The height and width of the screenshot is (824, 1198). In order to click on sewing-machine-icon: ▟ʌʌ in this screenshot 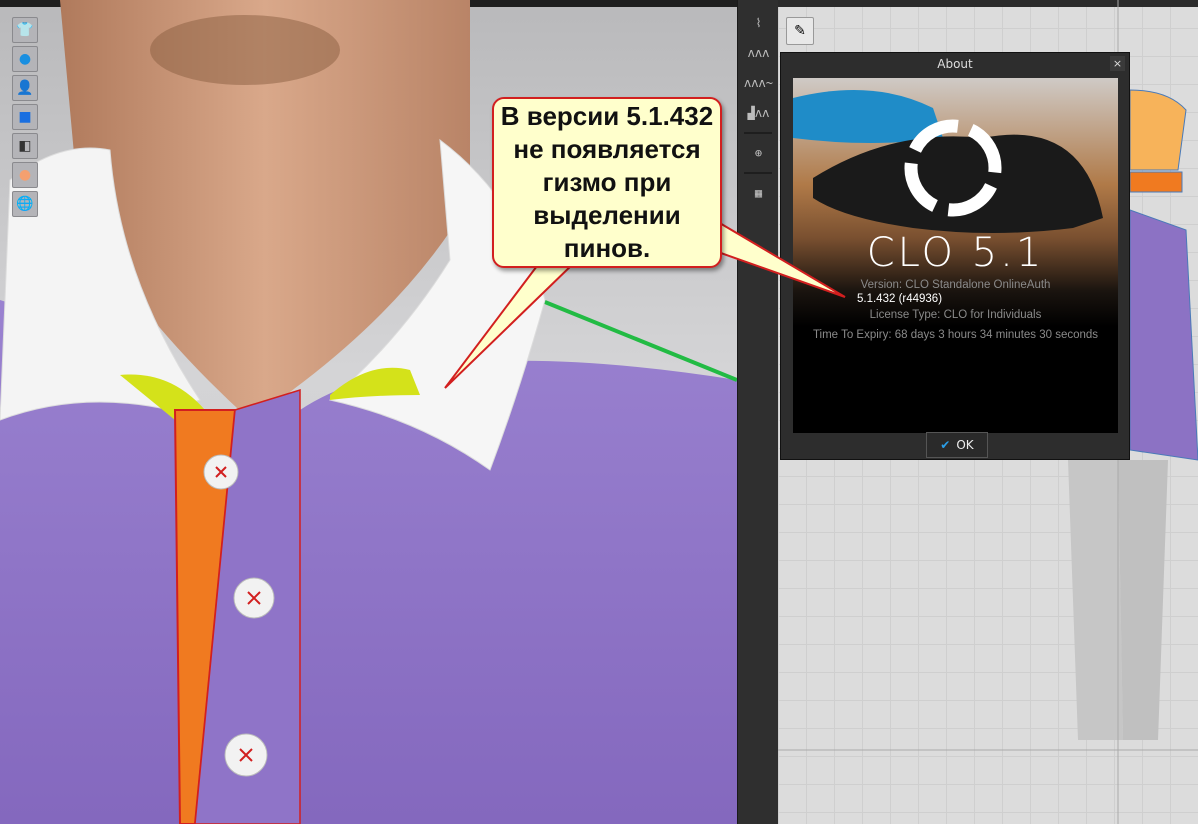, I will do `click(758, 113)`.